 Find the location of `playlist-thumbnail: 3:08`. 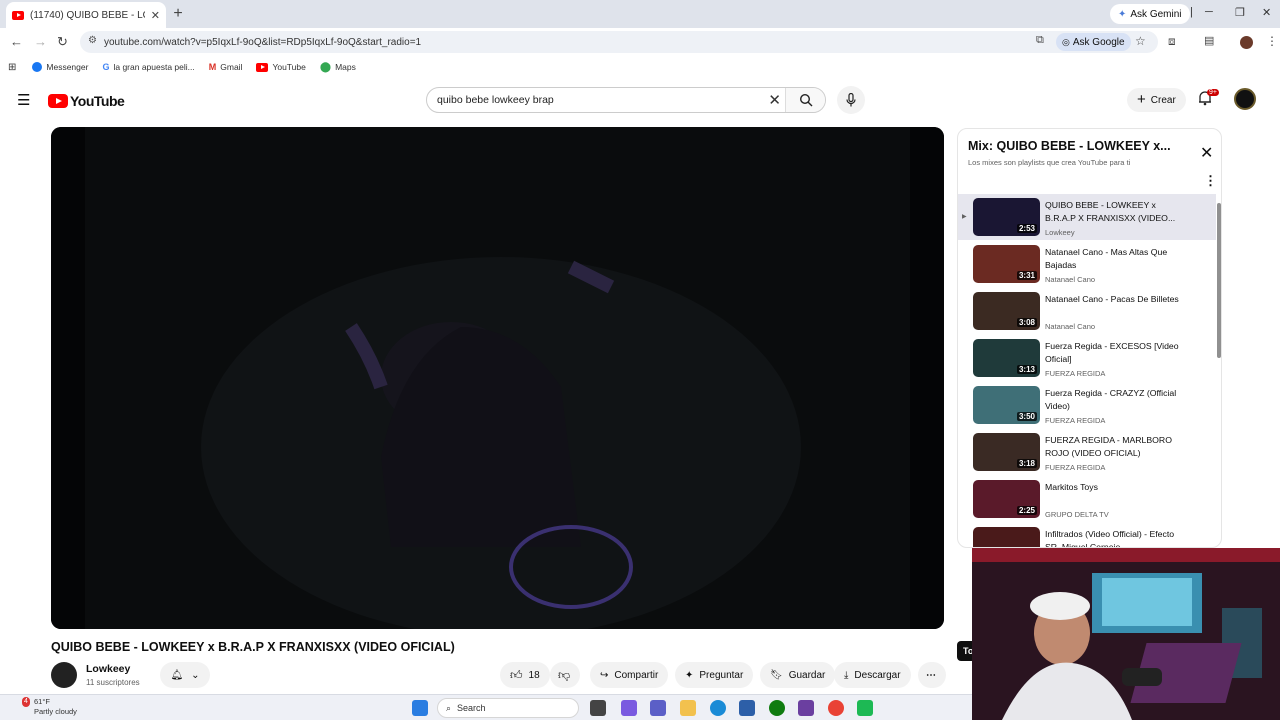

playlist-thumbnail: 3:08 is located at coordinates (1006, 311).